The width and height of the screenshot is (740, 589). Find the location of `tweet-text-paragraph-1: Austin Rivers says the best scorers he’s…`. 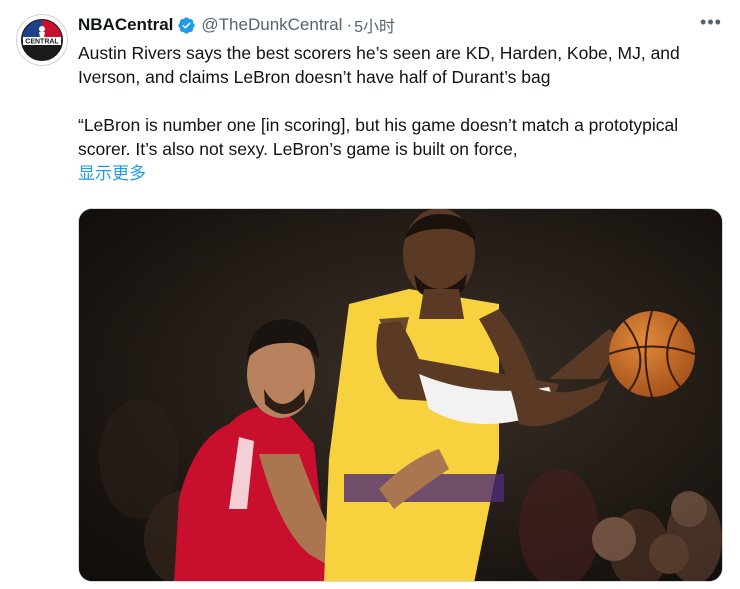

tweet-text-paragraph-1: Austin Rivers says the best scorers he’s… is located at coordinates (379, 65).